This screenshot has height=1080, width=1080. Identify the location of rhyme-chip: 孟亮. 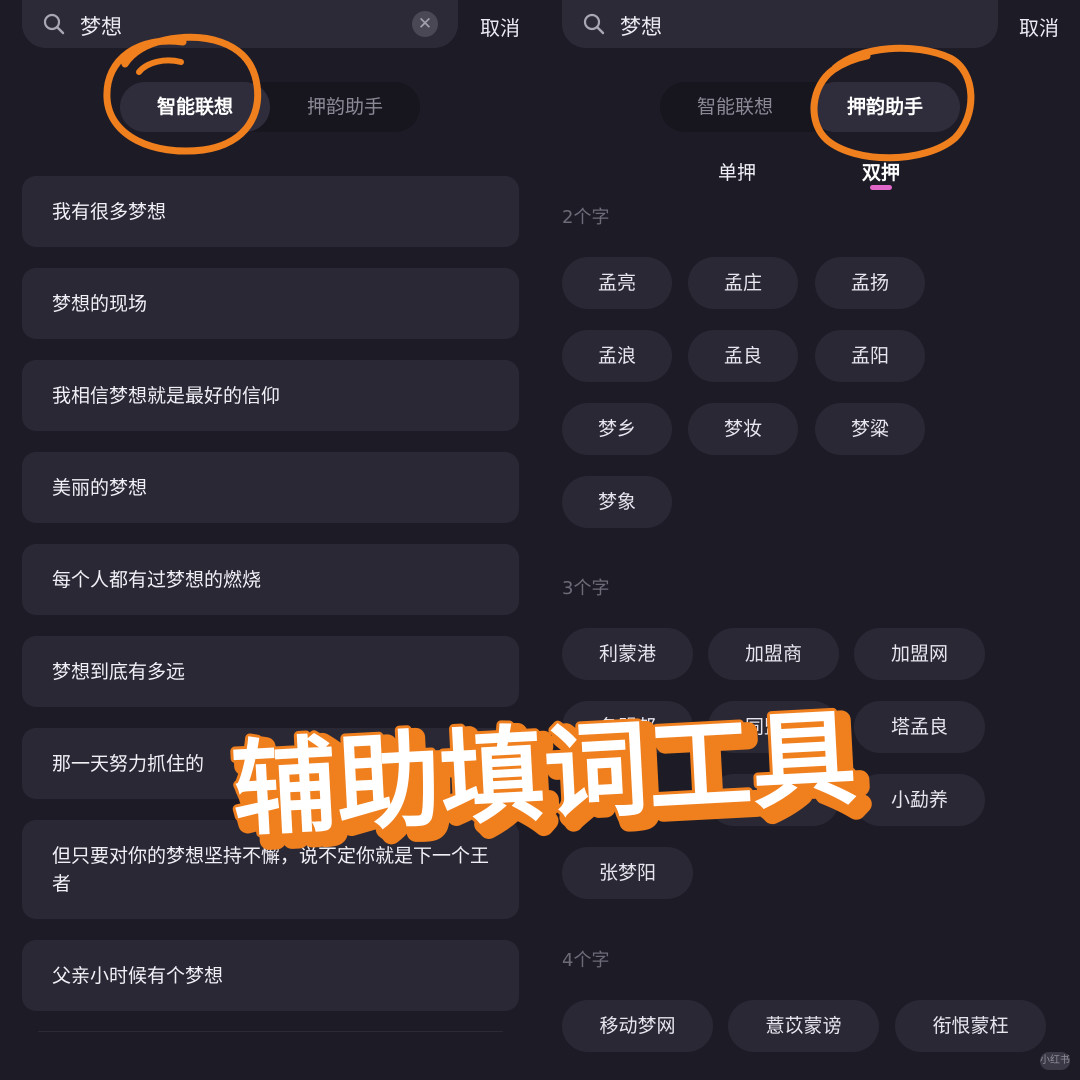
(617, 283).